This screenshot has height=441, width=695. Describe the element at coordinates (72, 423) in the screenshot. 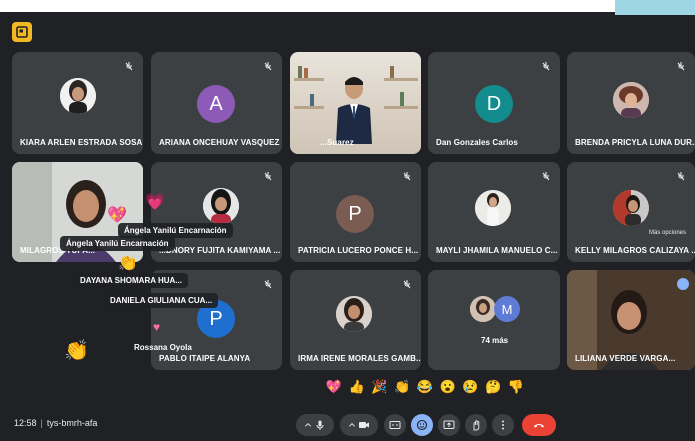

I see `meeting-code: tys-bmrh-afa` at that location.